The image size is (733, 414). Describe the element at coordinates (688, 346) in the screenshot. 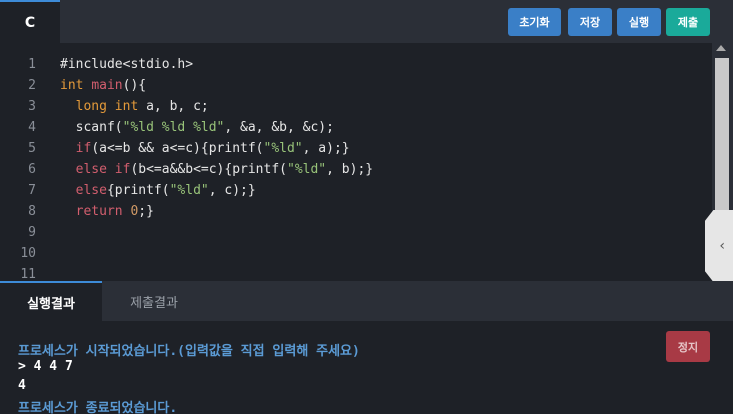

I see `stop-button: 정지` at that location.